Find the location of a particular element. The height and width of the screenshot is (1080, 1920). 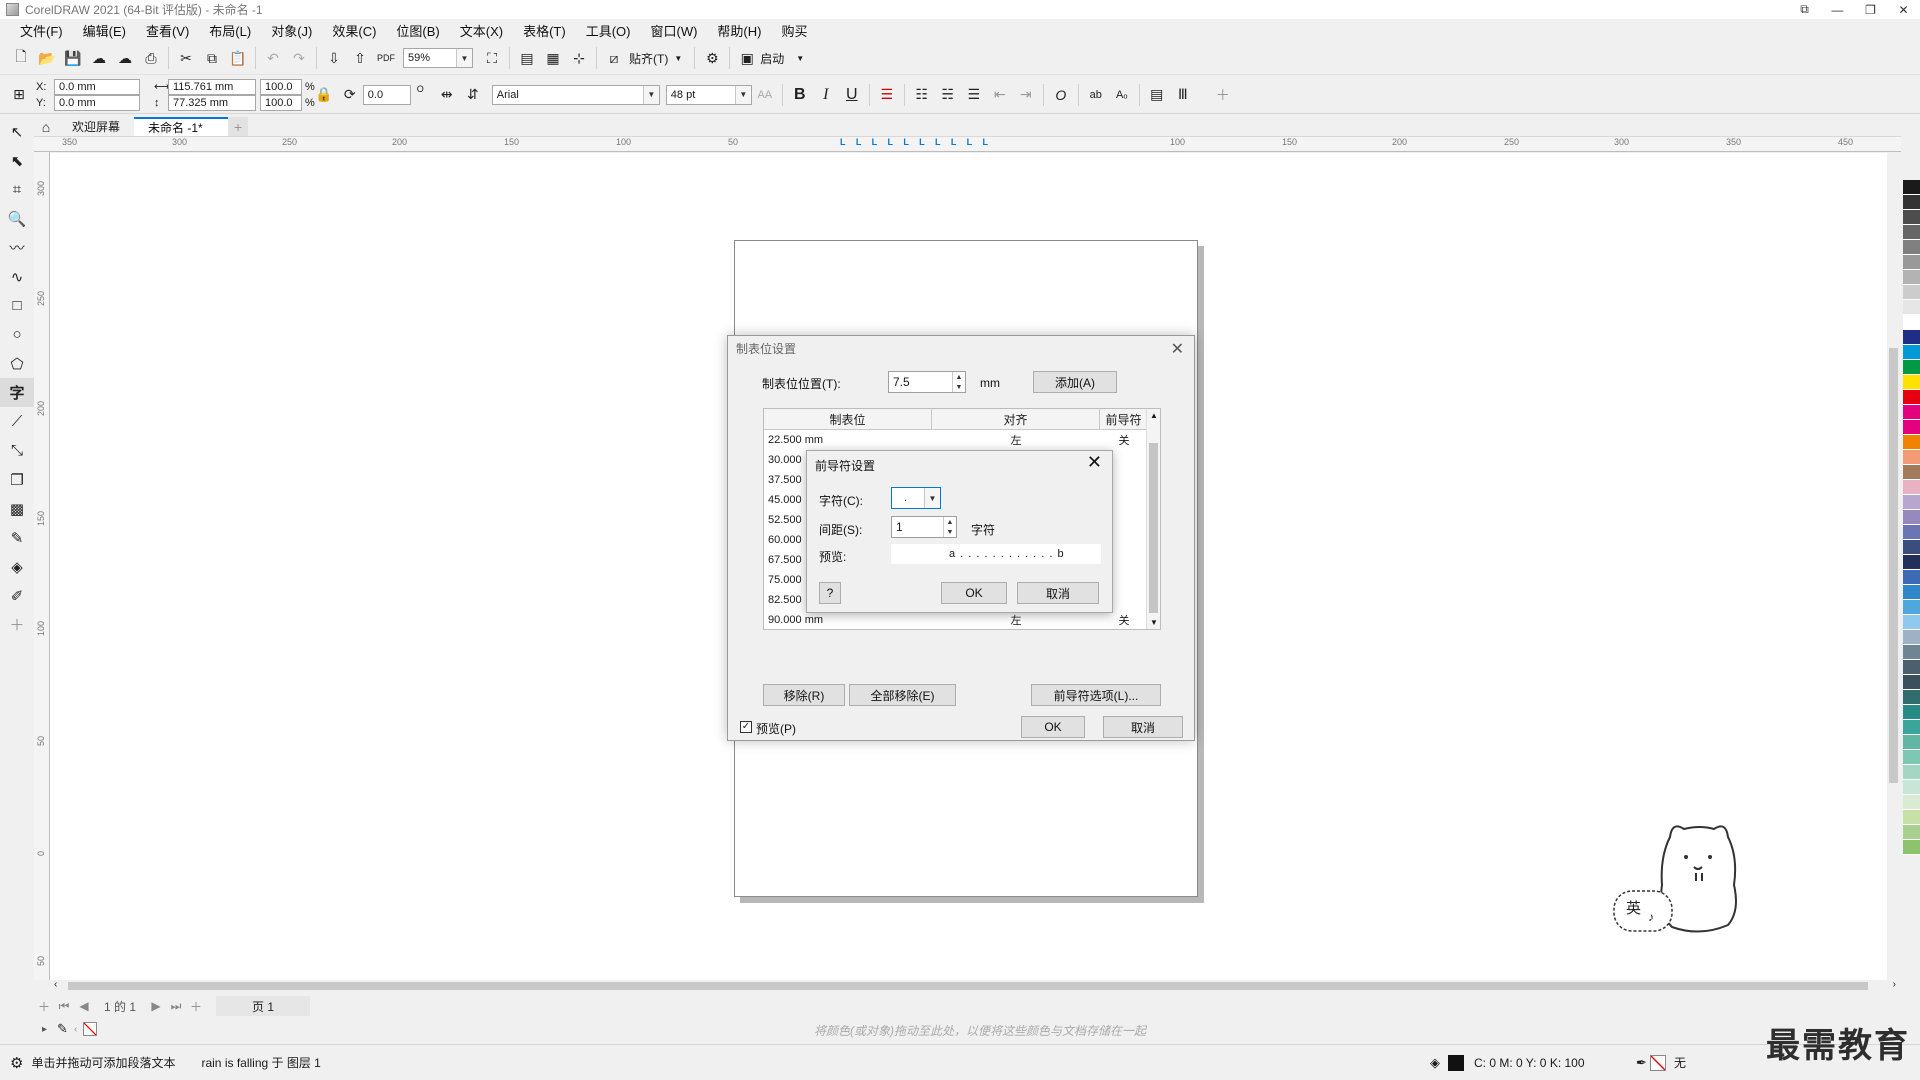

menu-buy: 购买 is located at coordinates (794, 30).